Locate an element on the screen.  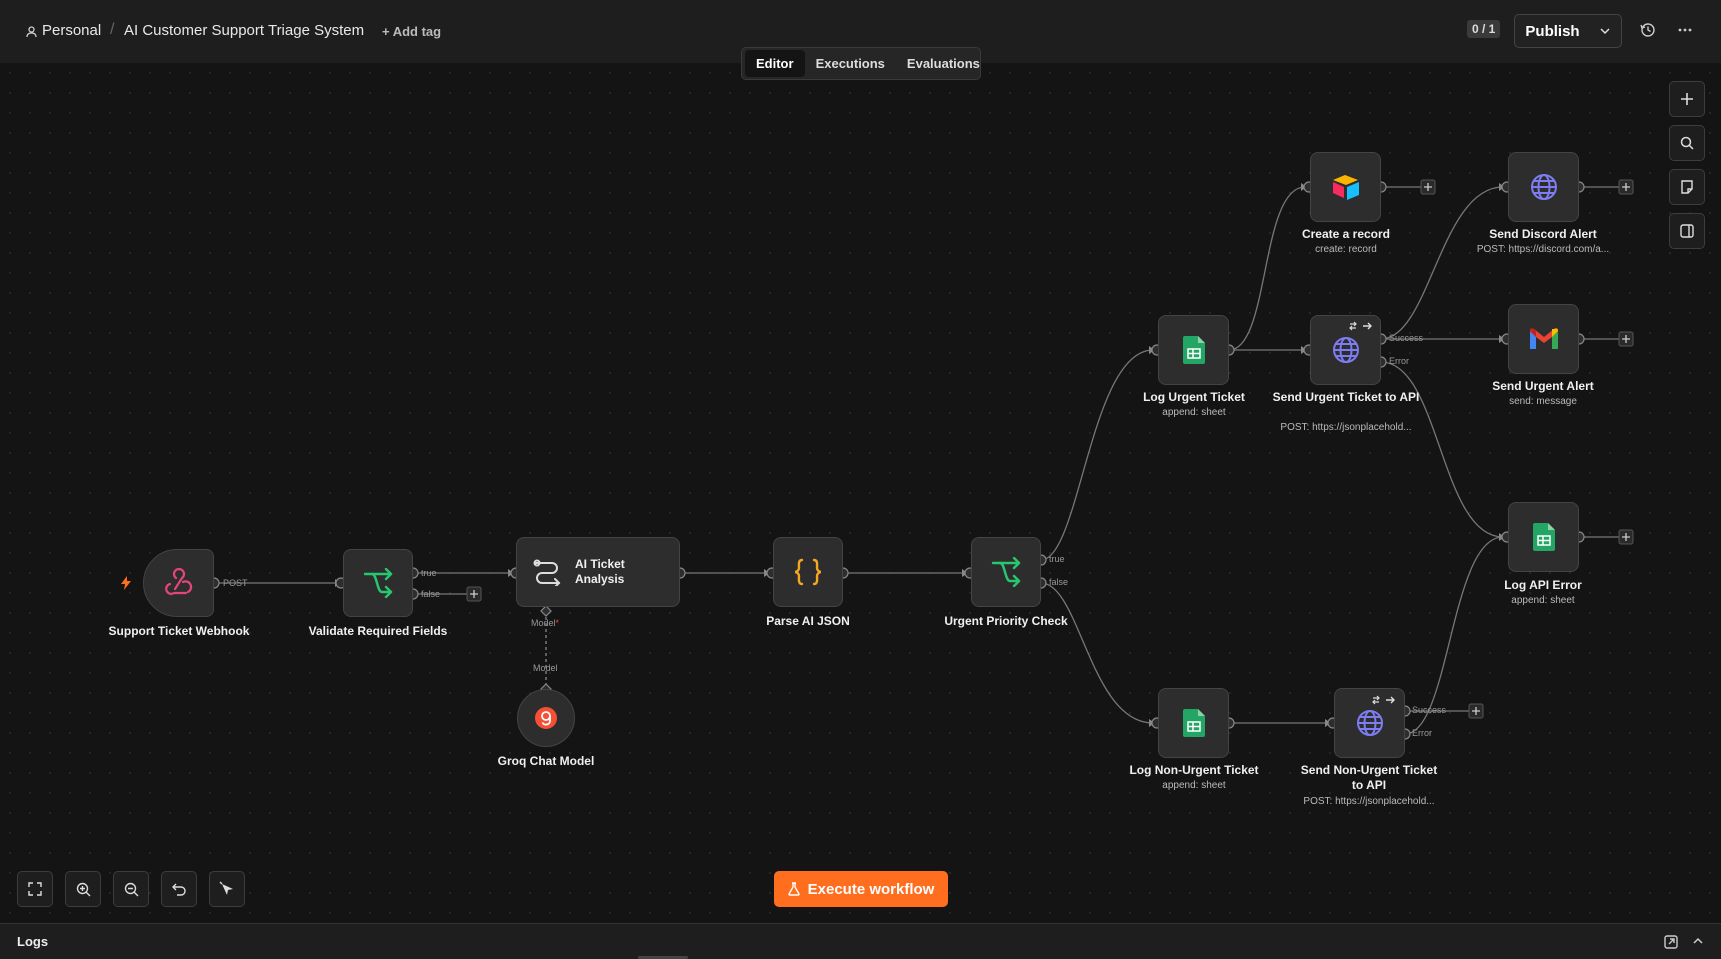
logs-panel-bar: Logs is located at coordinates (860, 941).